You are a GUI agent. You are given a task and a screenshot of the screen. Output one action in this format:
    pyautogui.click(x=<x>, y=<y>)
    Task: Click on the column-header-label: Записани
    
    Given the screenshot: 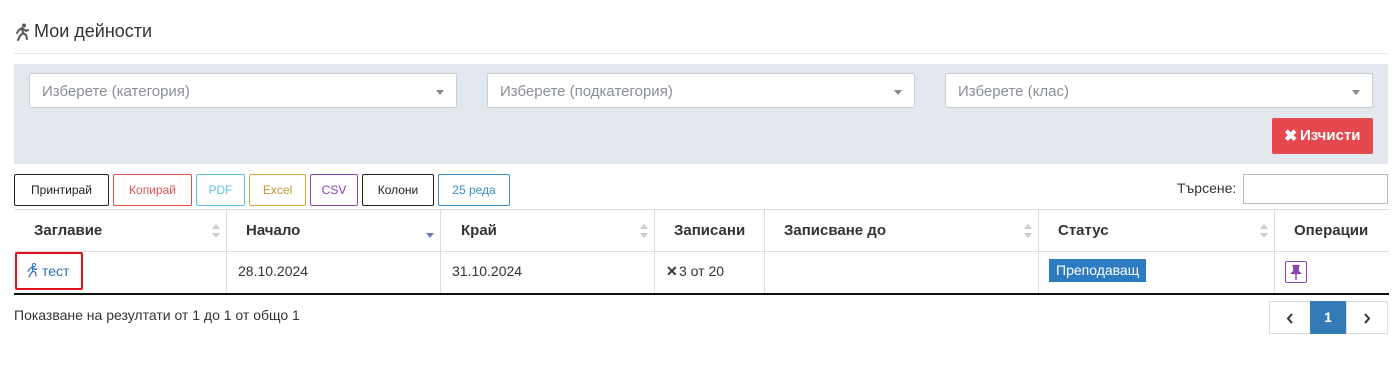 What is the action you would take?
    pyautogui.click(x=710, y=230)
    